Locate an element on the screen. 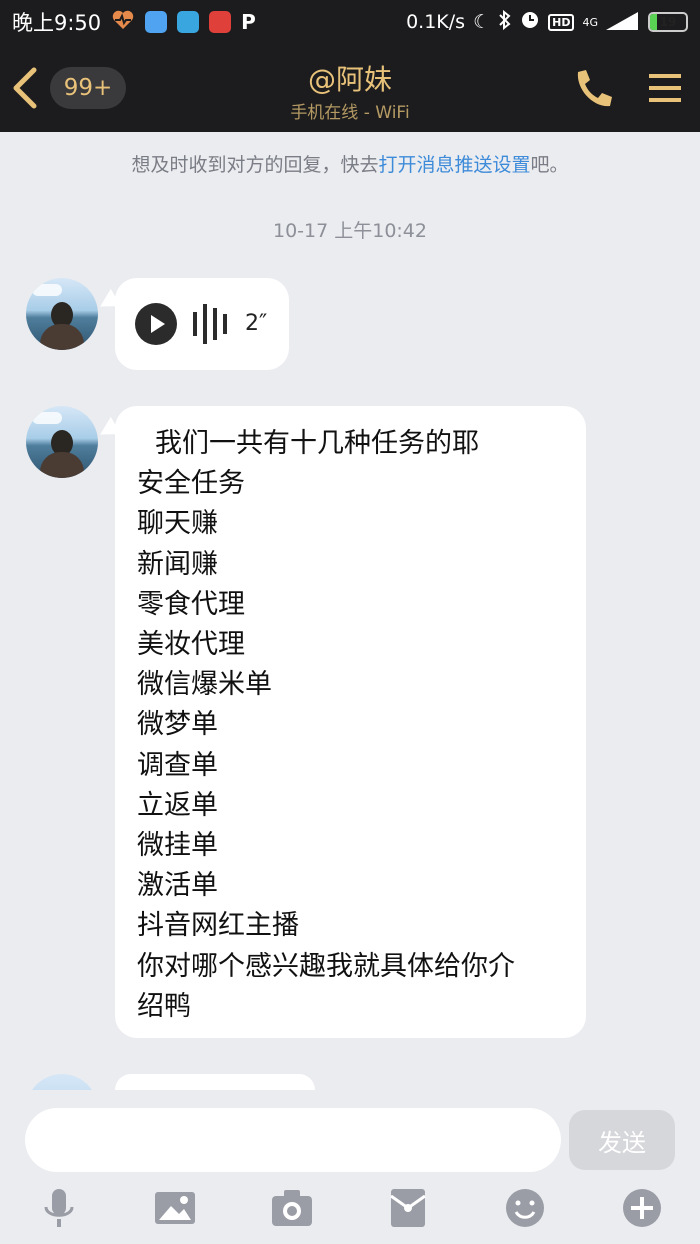 Image resolution: width=700 pixels, height=1244 pixels. plus-icon is located at coordinates (642, 1208).